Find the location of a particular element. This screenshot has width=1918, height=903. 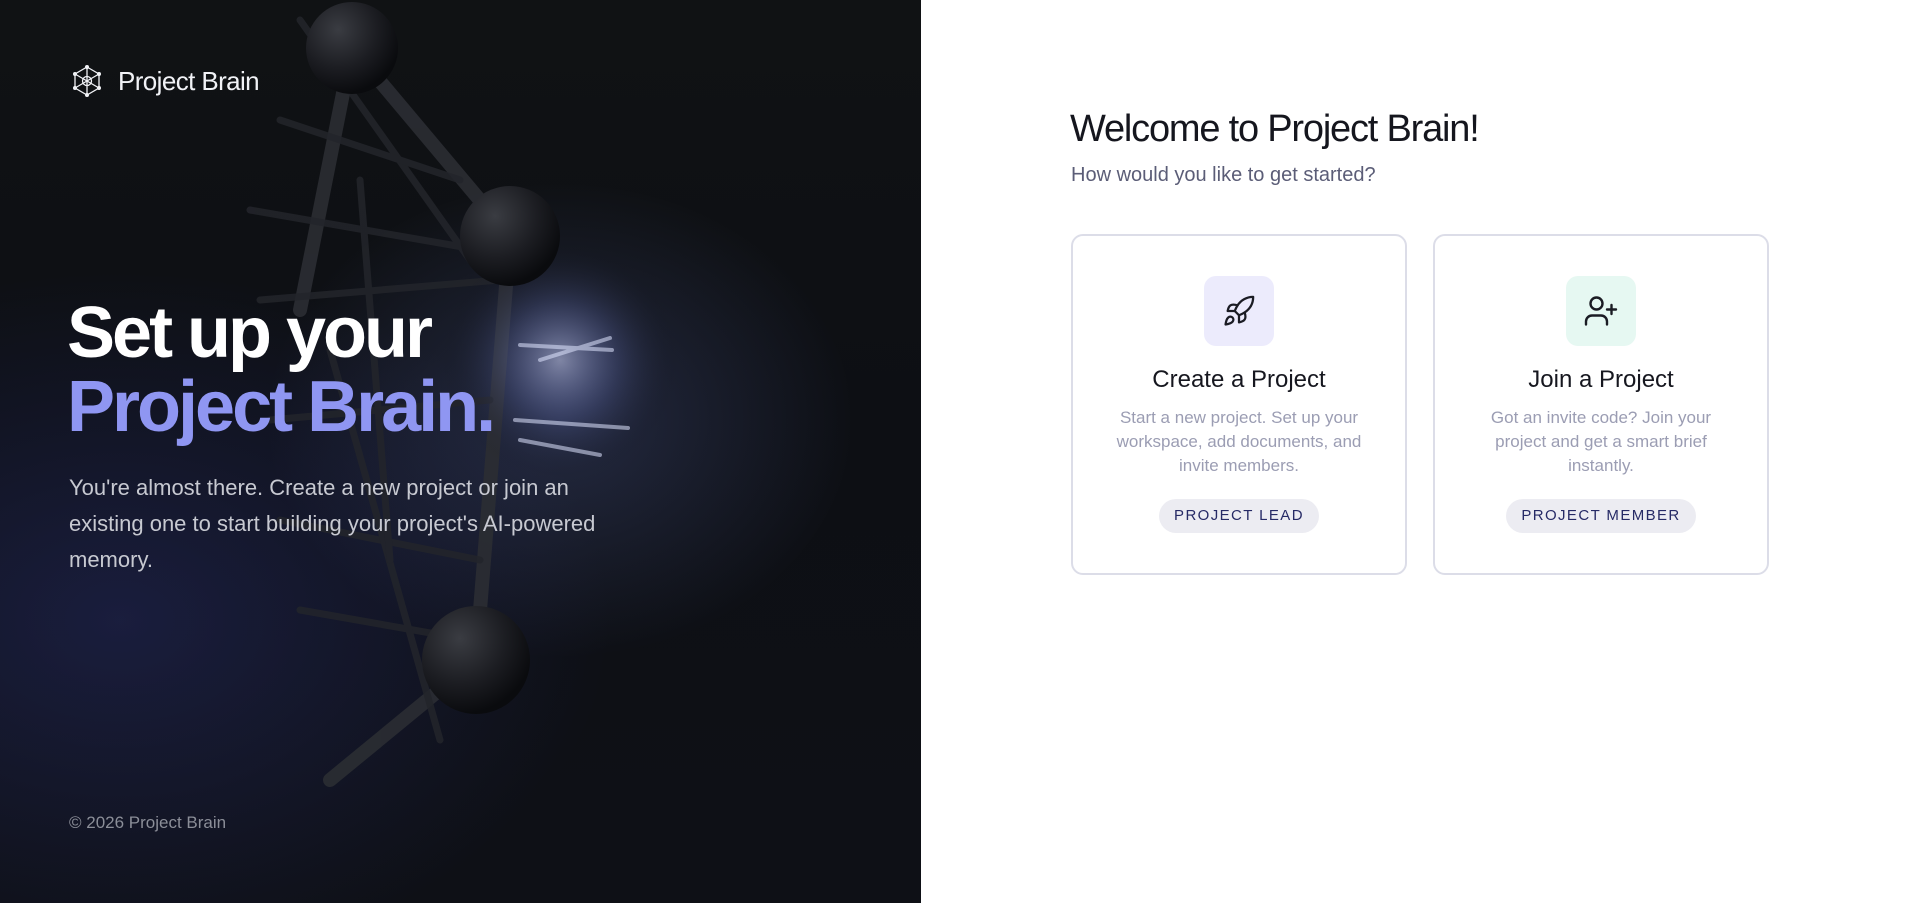

create-project-title: Create a Project is located at coordinates (1239, 379).